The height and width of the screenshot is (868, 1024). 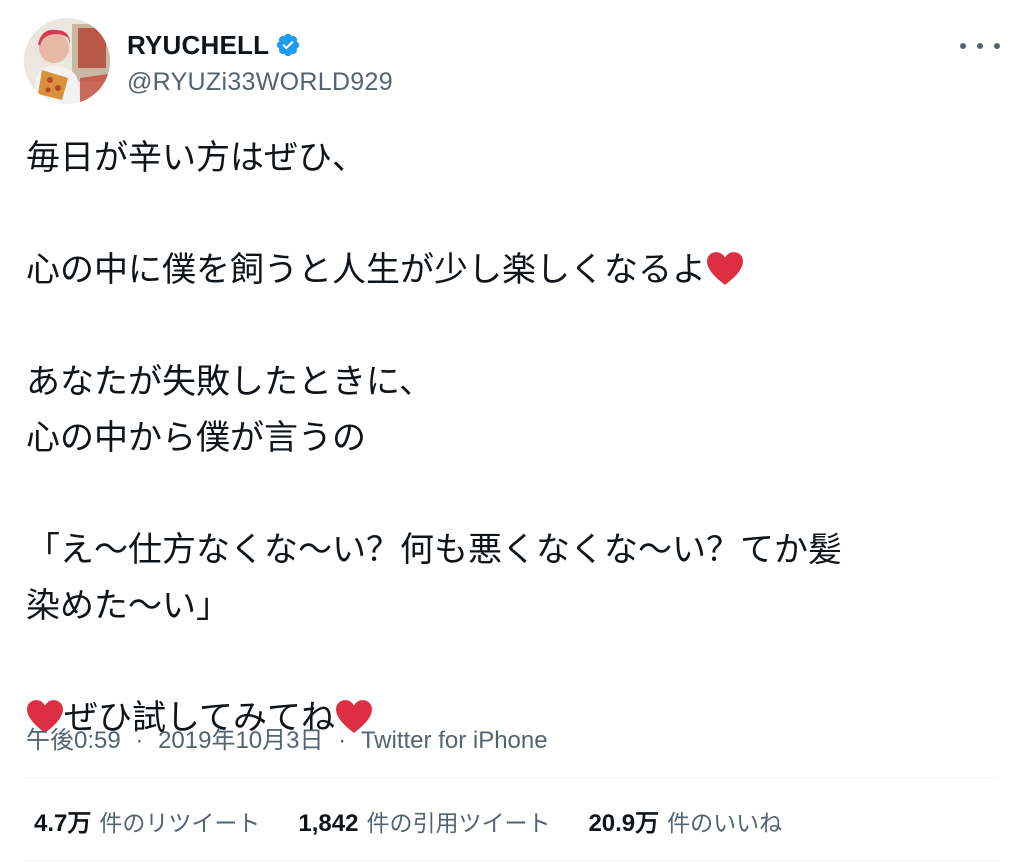 I want to click on user-names: RYUCHELL @RYUZi33WORLD929, so click(x=260, y=62).